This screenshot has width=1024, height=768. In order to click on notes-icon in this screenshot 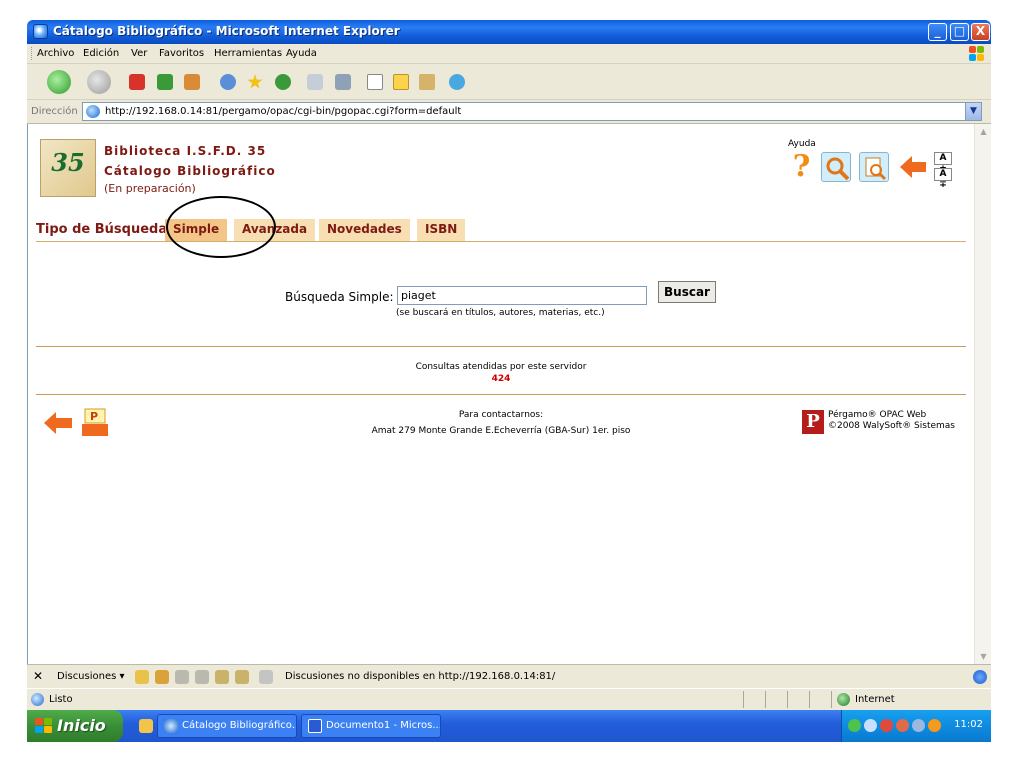, I will do `click(401, 82)`.